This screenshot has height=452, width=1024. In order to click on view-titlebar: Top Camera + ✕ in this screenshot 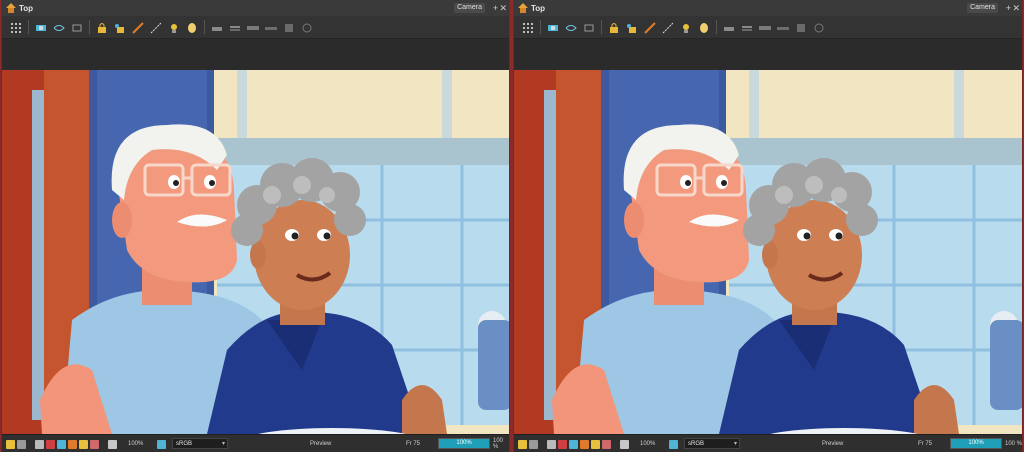, I will do `click(255, 8)`.